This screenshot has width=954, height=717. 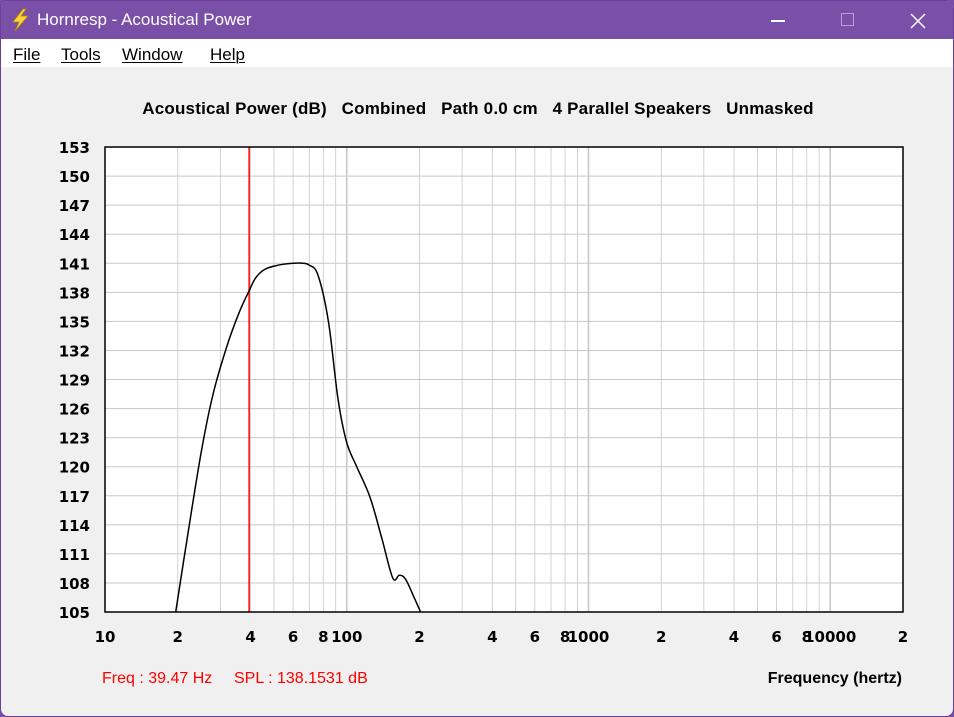 I want to click on y-tick-label: 111, so click(x=74, y=555).